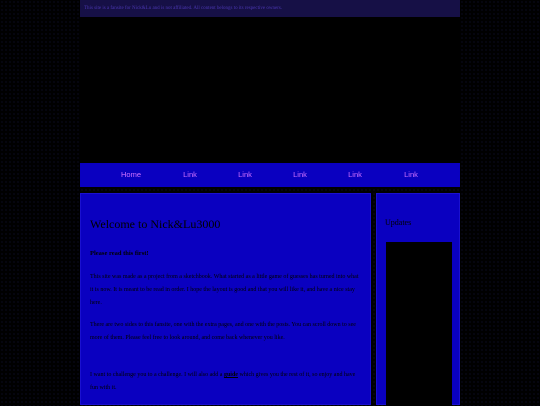  Describe the element at coordinates (419, 324) in the screenshot. I see `updates-feed` at that location.